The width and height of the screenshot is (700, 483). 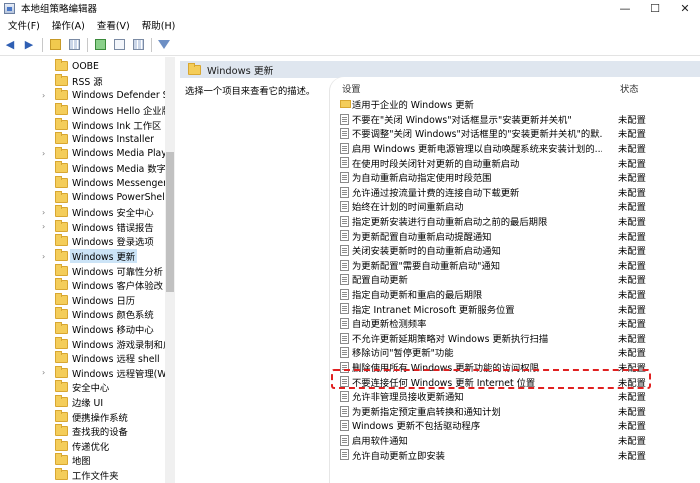 What do you see at coordinates (512, 323) in the screenshot?
I see `policy-row: 自动更新检测频率 未配置` at bounding box center [512, 323].